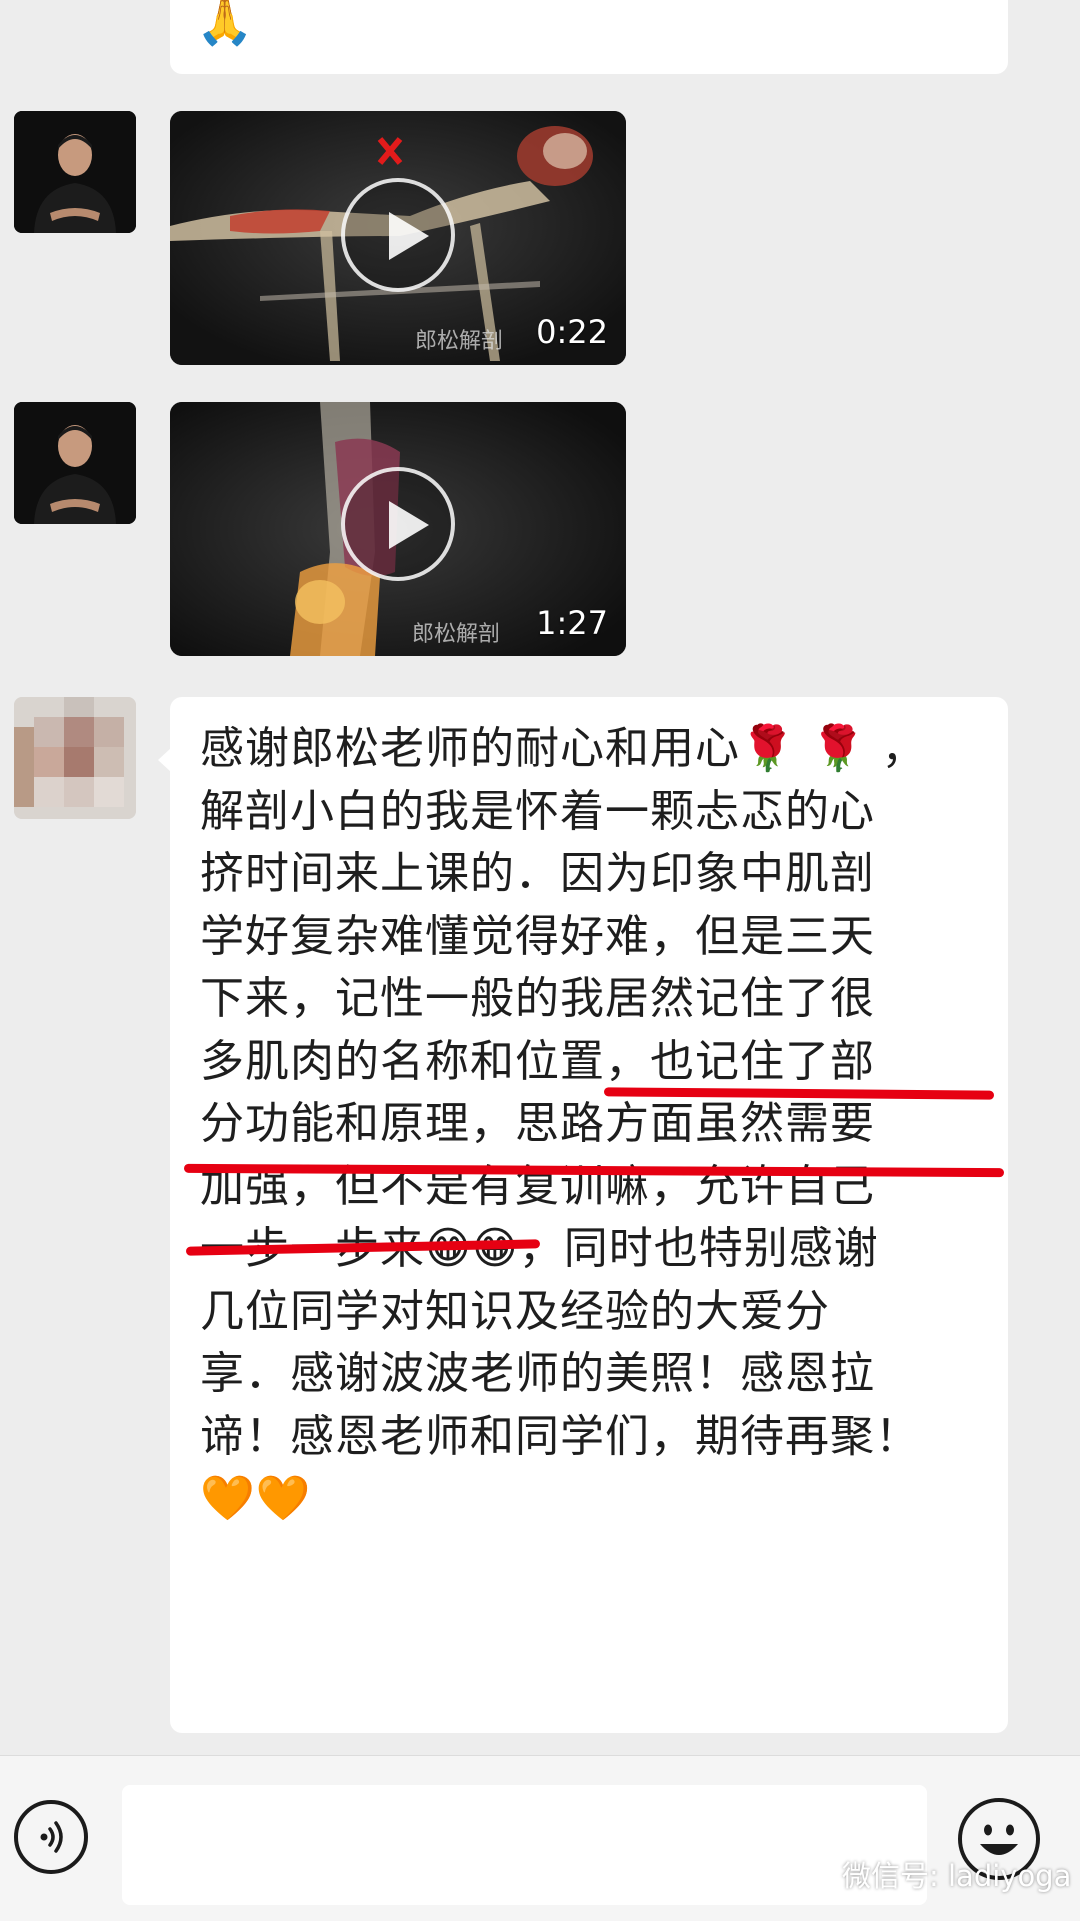  What do you see at coordinates (572, 623) in the screenshot?
I see `video-duration: 1:27` at bounding box center [572, 623].